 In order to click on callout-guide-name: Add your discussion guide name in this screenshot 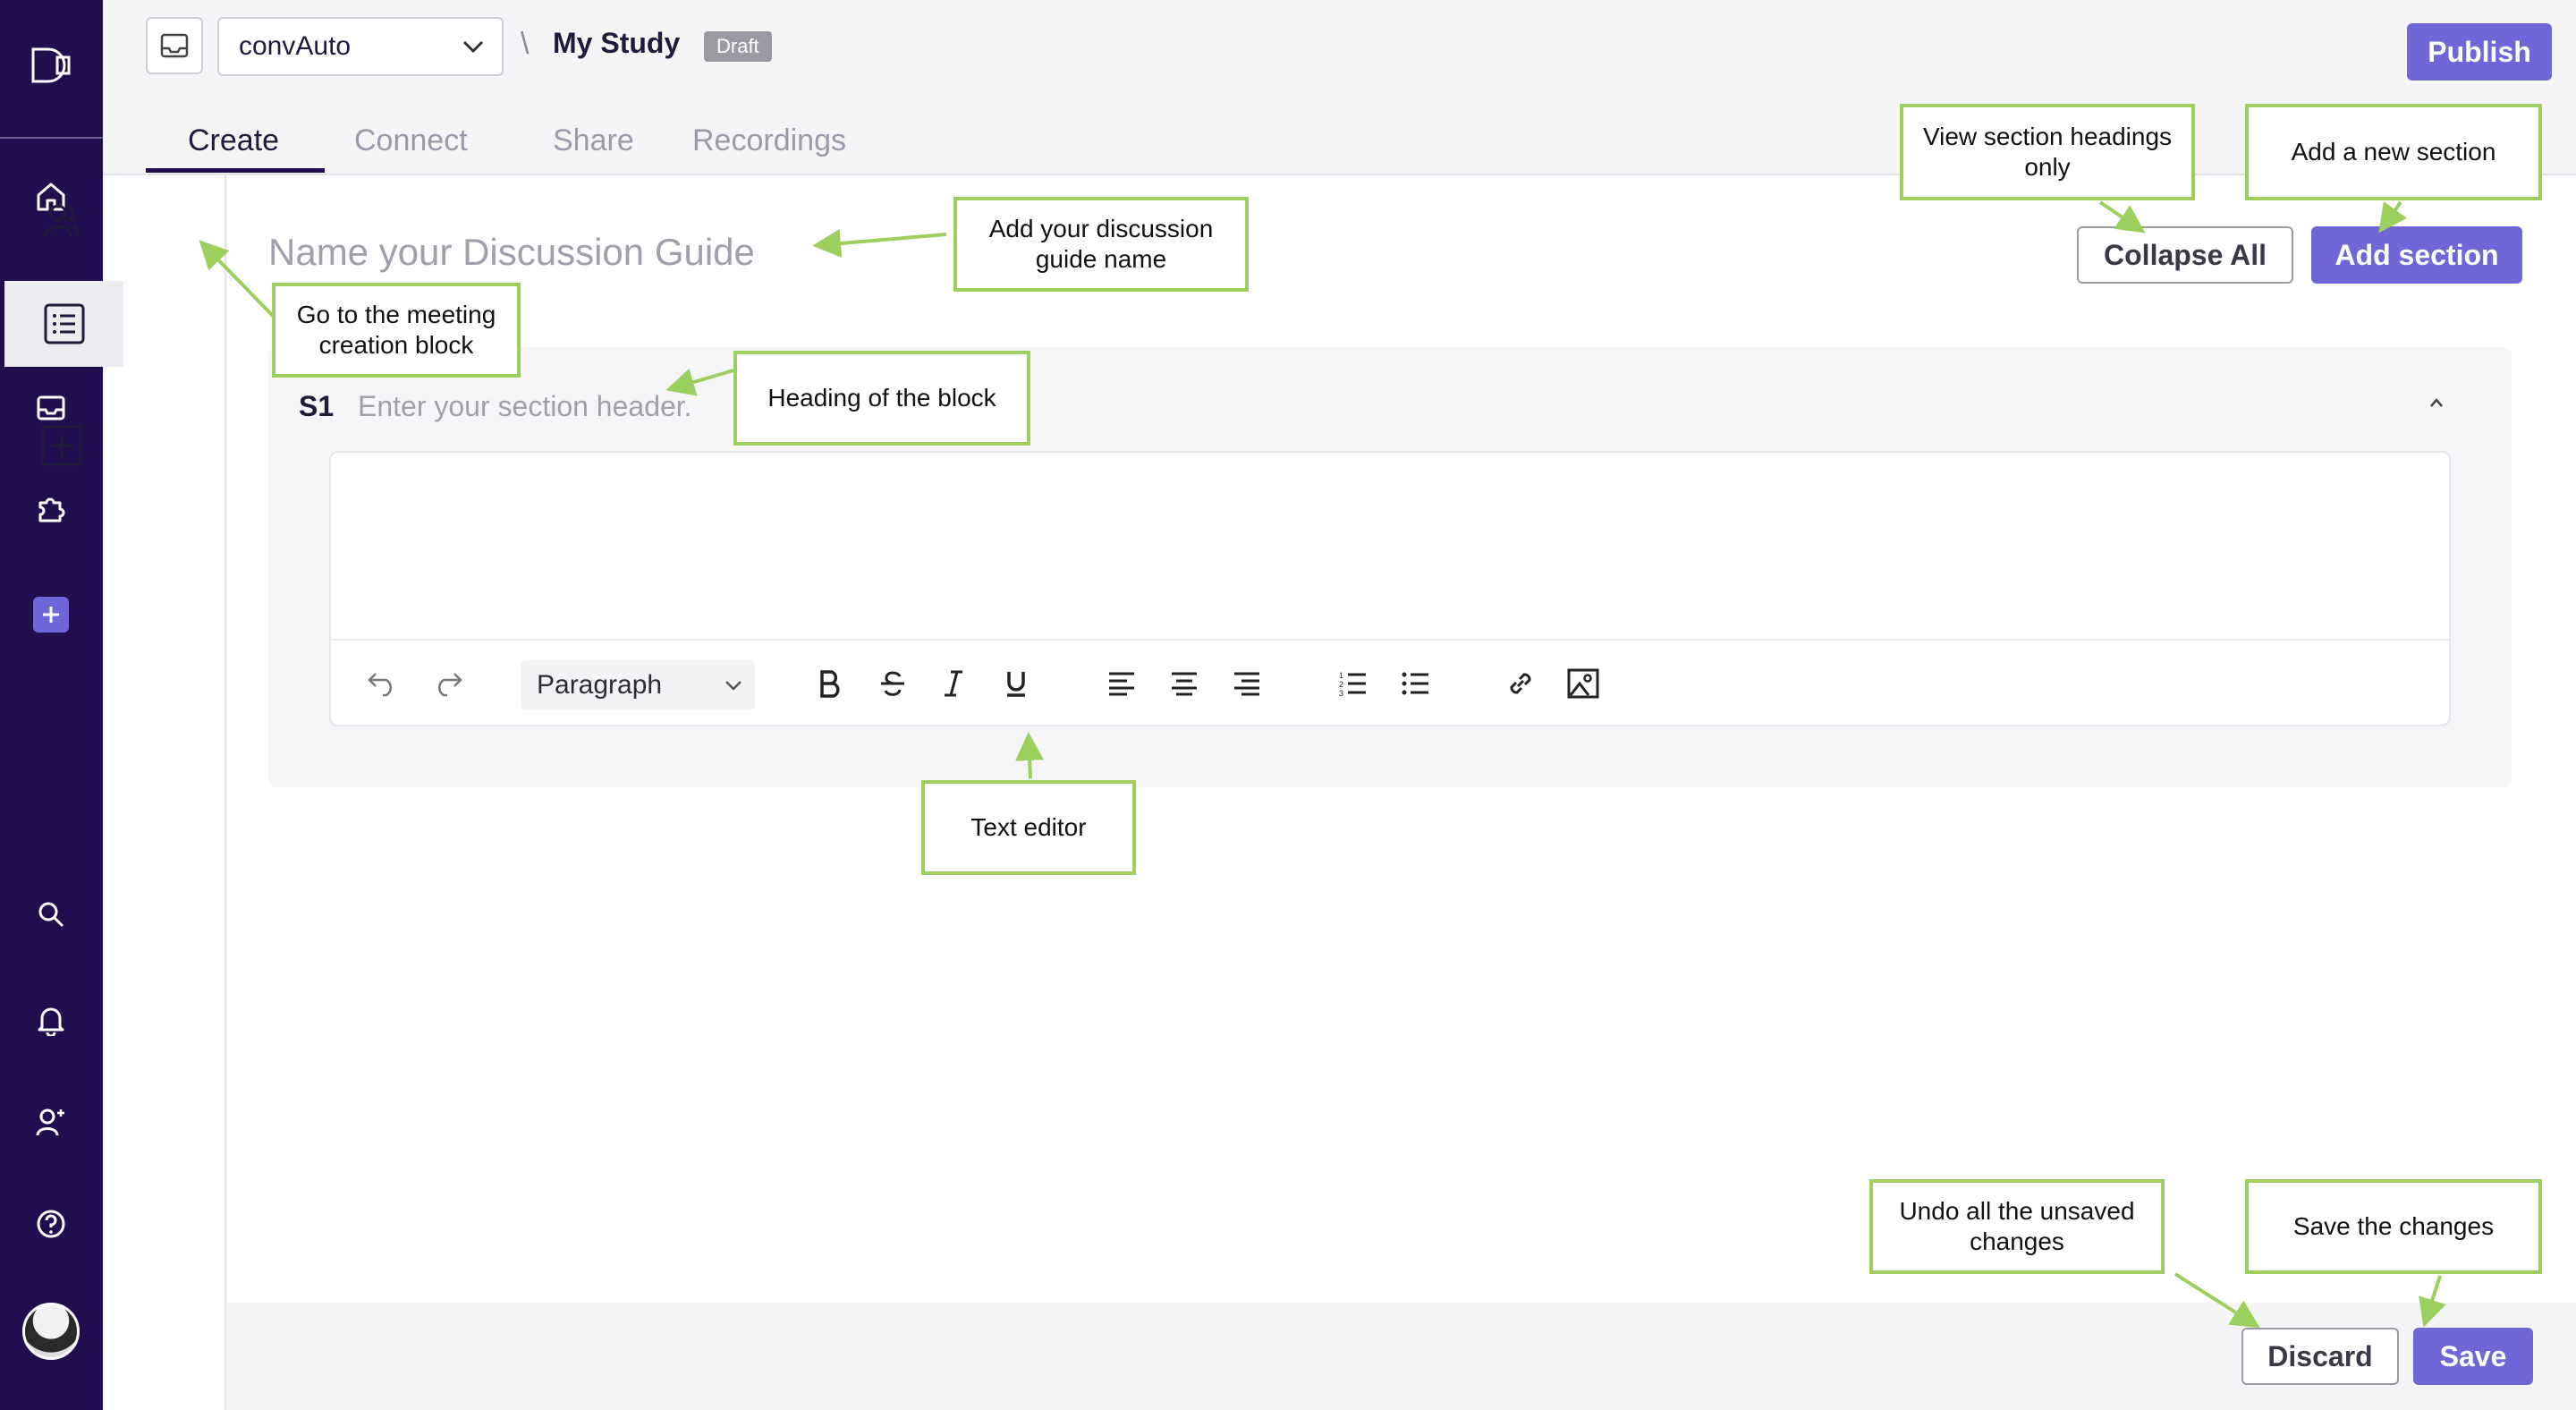, I will do `click(1101, 244)`.